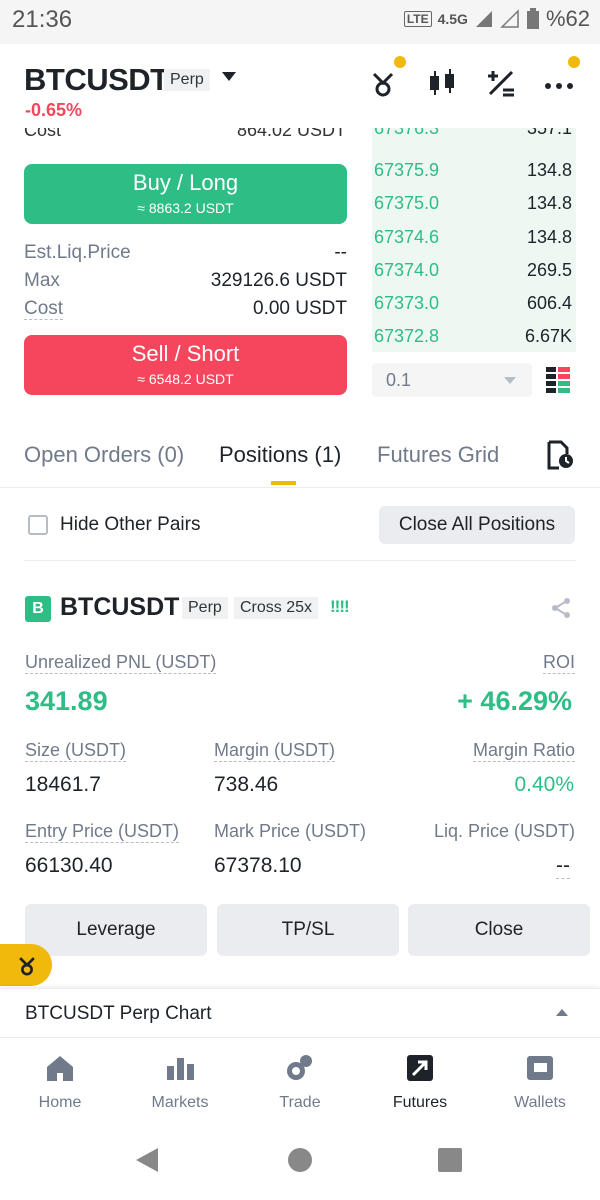 This screenshot has height=1200, width=600. Describe the element at coordinates (185, 255) in the screenshot. I see `est-liq-price-row: Est.Liq.Price --` at that location.